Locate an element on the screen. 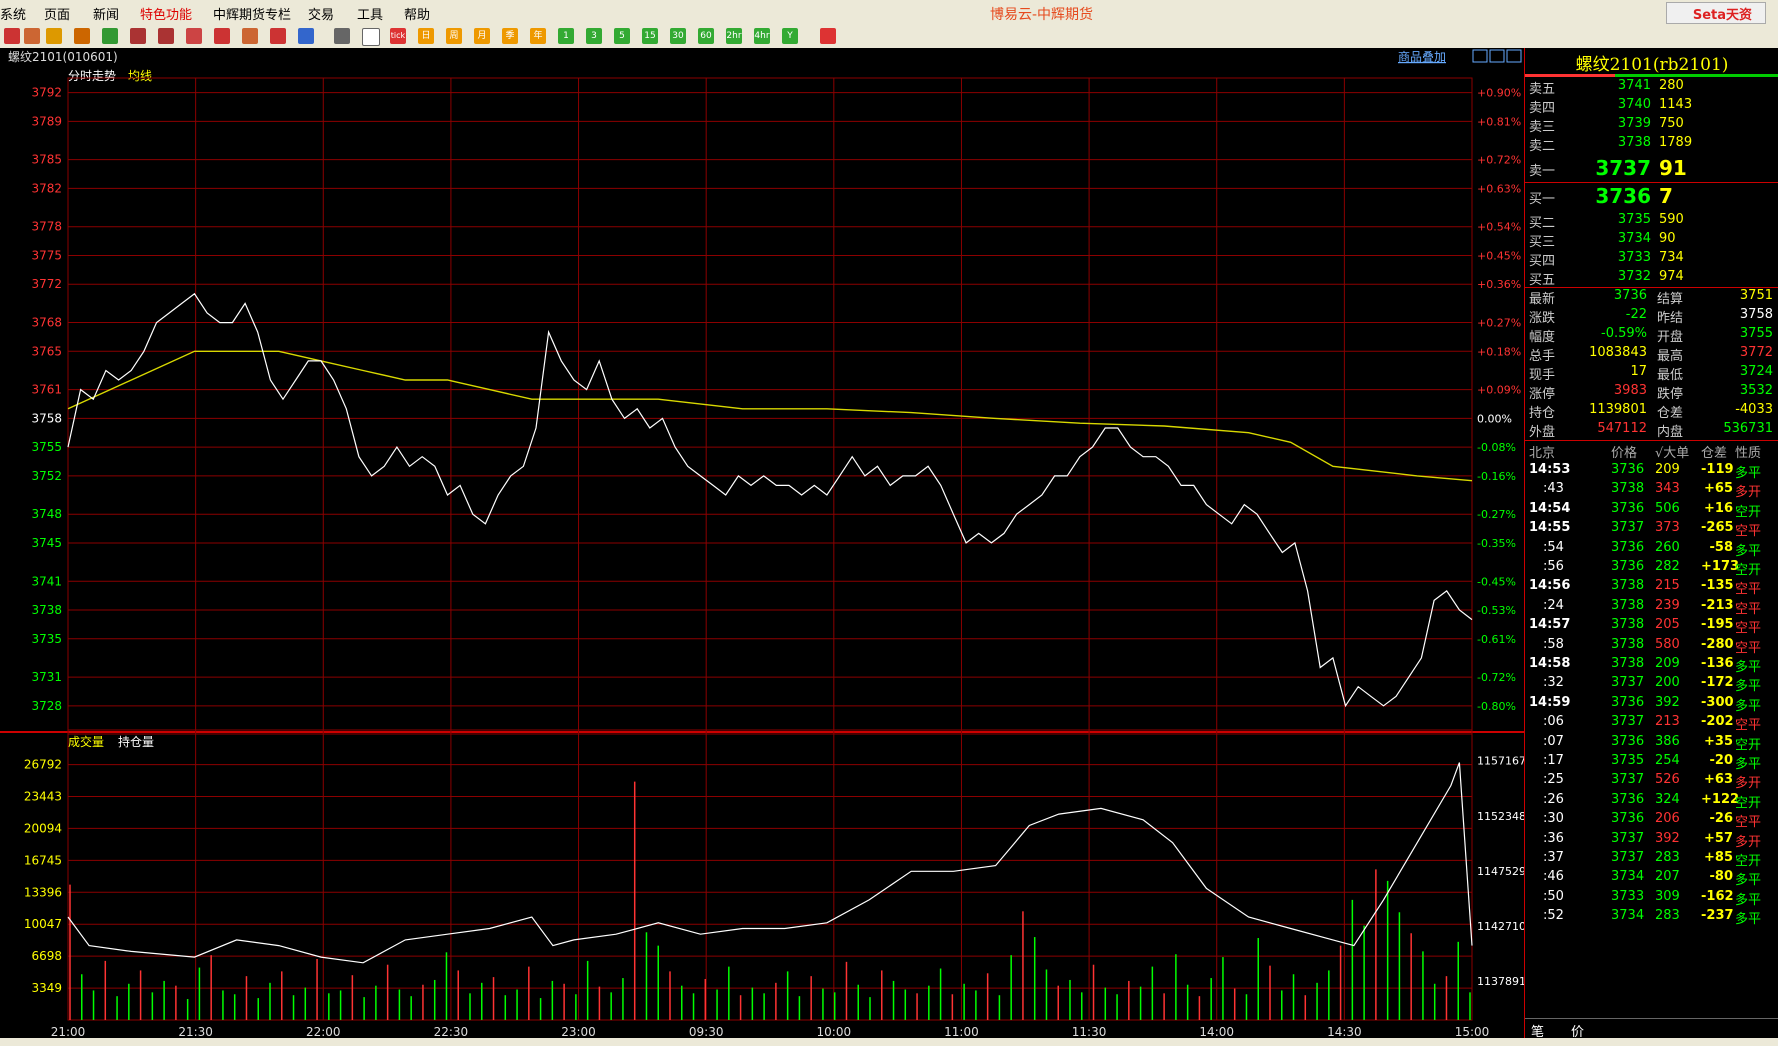 The width and height of the screenshot is (1778, 1046). tick-oi-change: -280 is located at coordinates (1717, 644).